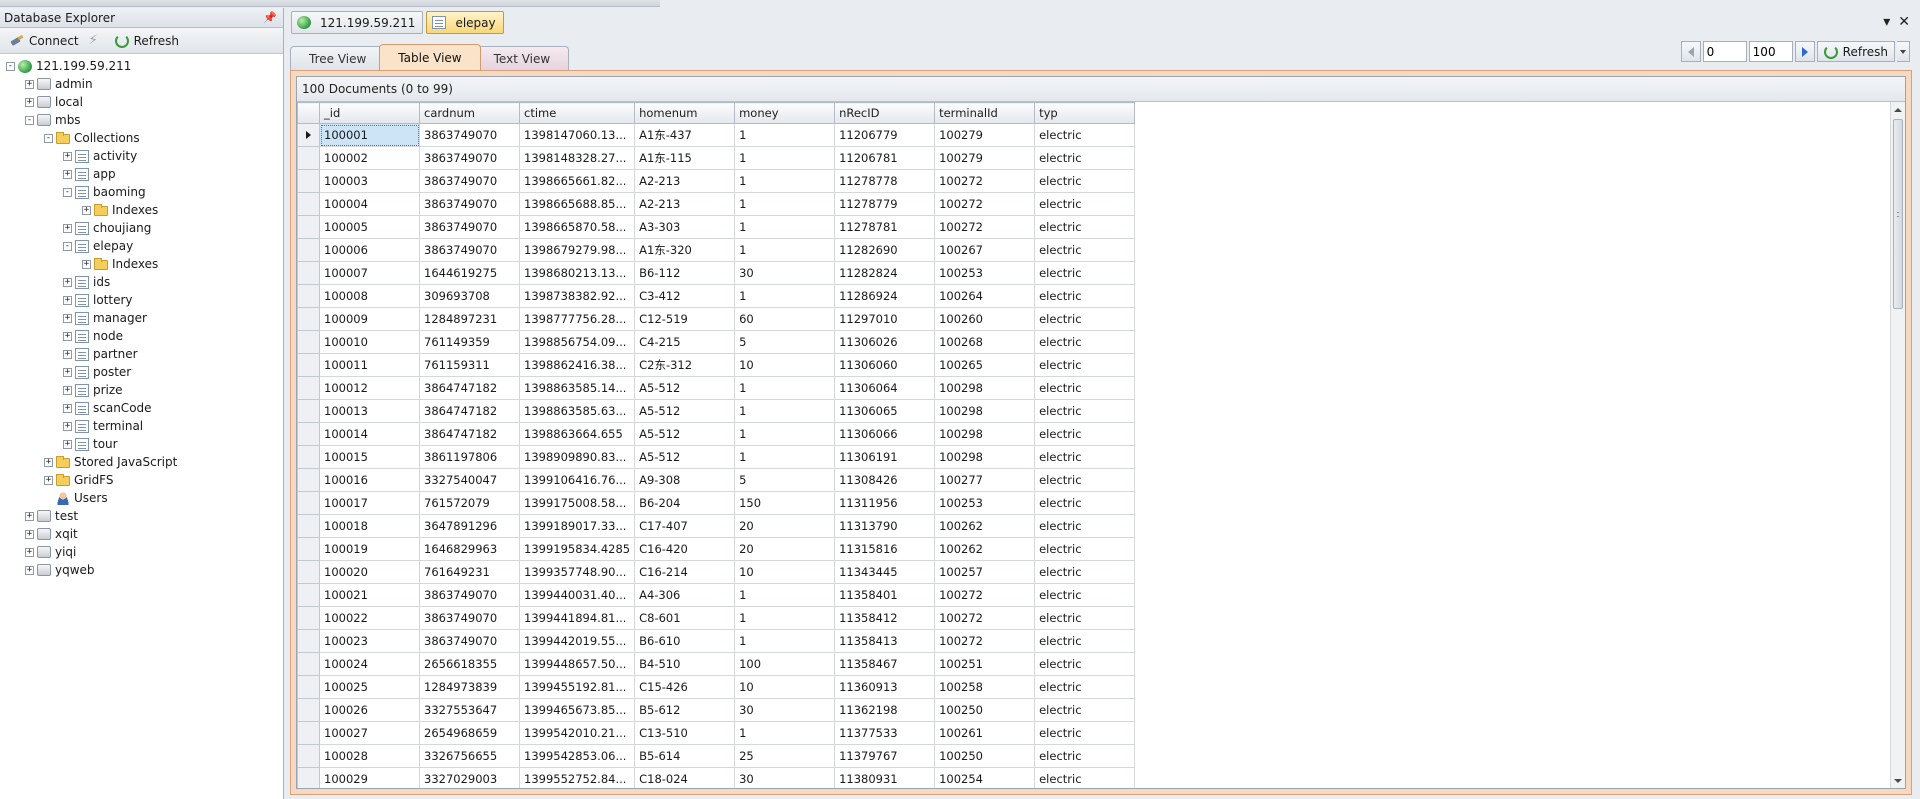  I want to click on tree-node: - Collections, so click(144, 138).